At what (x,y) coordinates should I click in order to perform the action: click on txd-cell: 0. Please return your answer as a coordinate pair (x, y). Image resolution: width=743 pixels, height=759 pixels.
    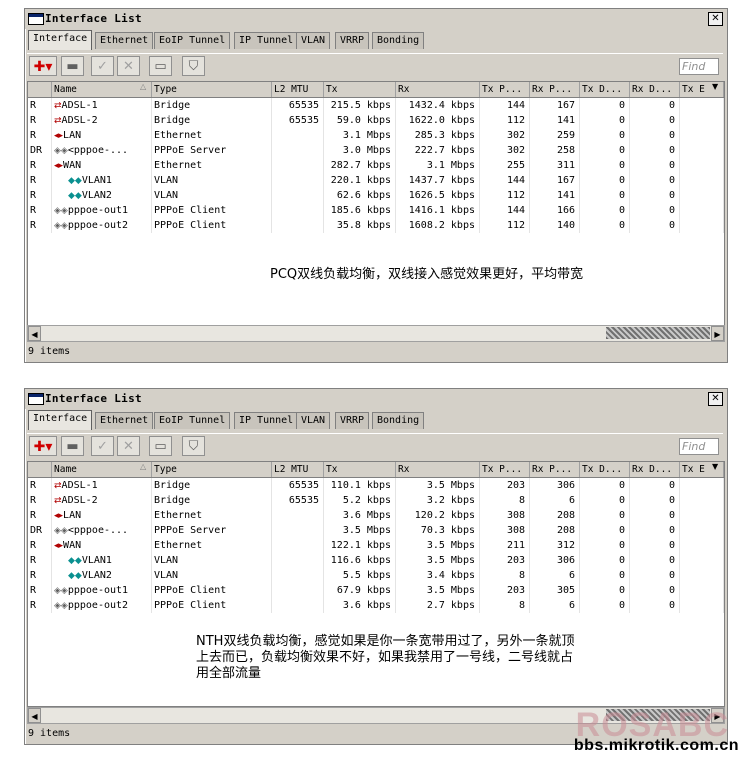
    Looking at the image, I should click on (605, 545).